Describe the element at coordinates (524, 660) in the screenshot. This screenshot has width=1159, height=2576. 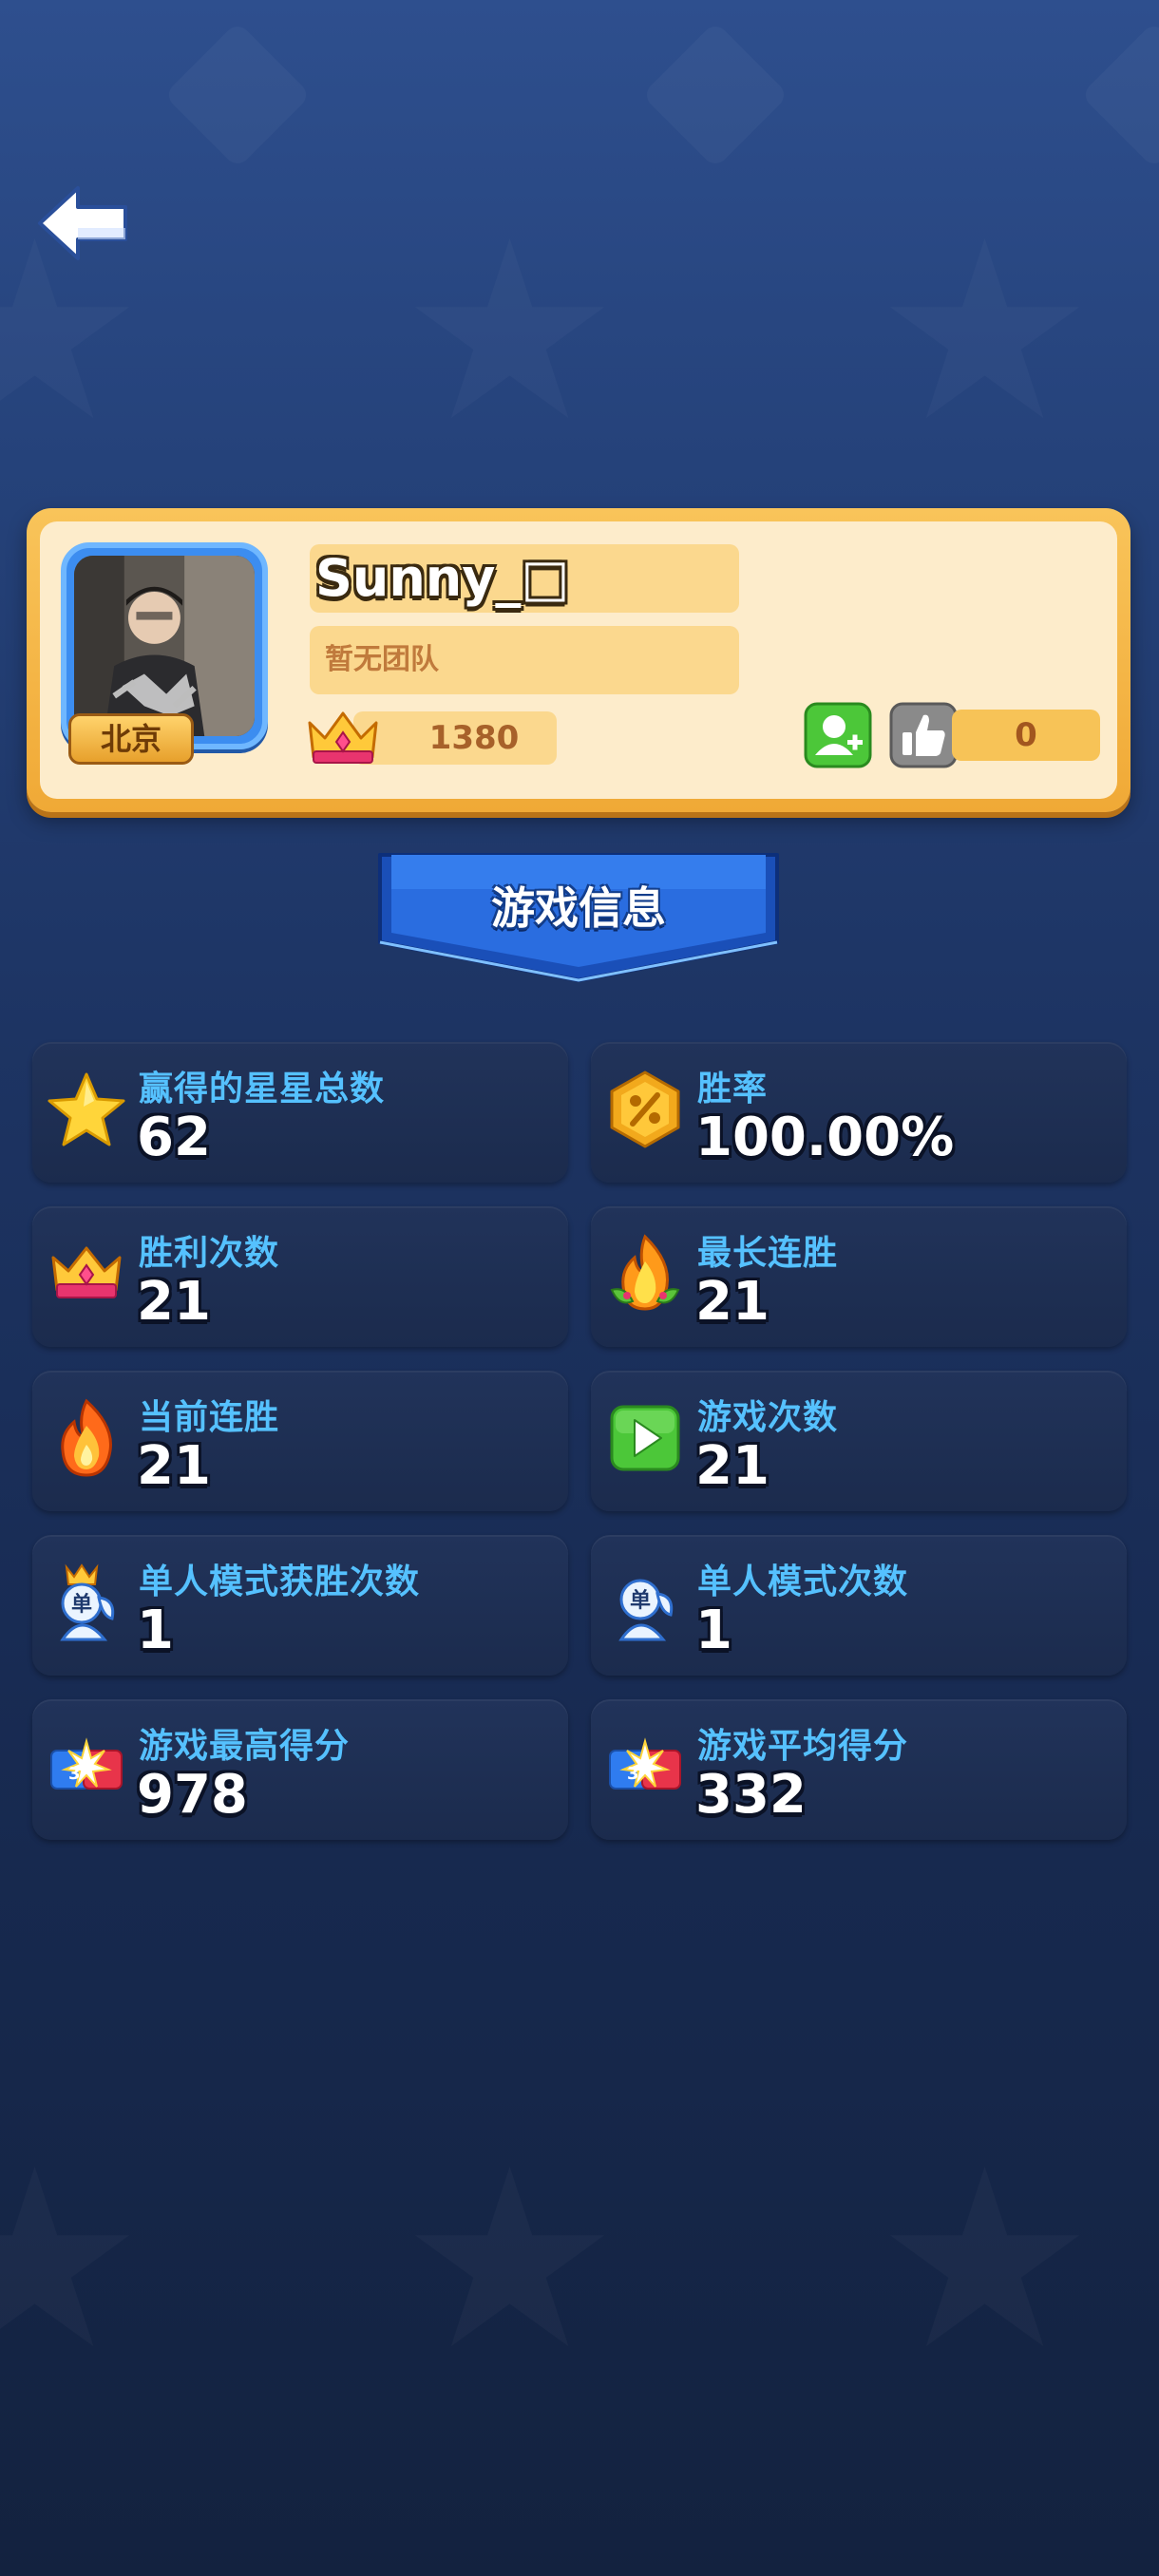
I see `team-label: 暂无团队` at that location.